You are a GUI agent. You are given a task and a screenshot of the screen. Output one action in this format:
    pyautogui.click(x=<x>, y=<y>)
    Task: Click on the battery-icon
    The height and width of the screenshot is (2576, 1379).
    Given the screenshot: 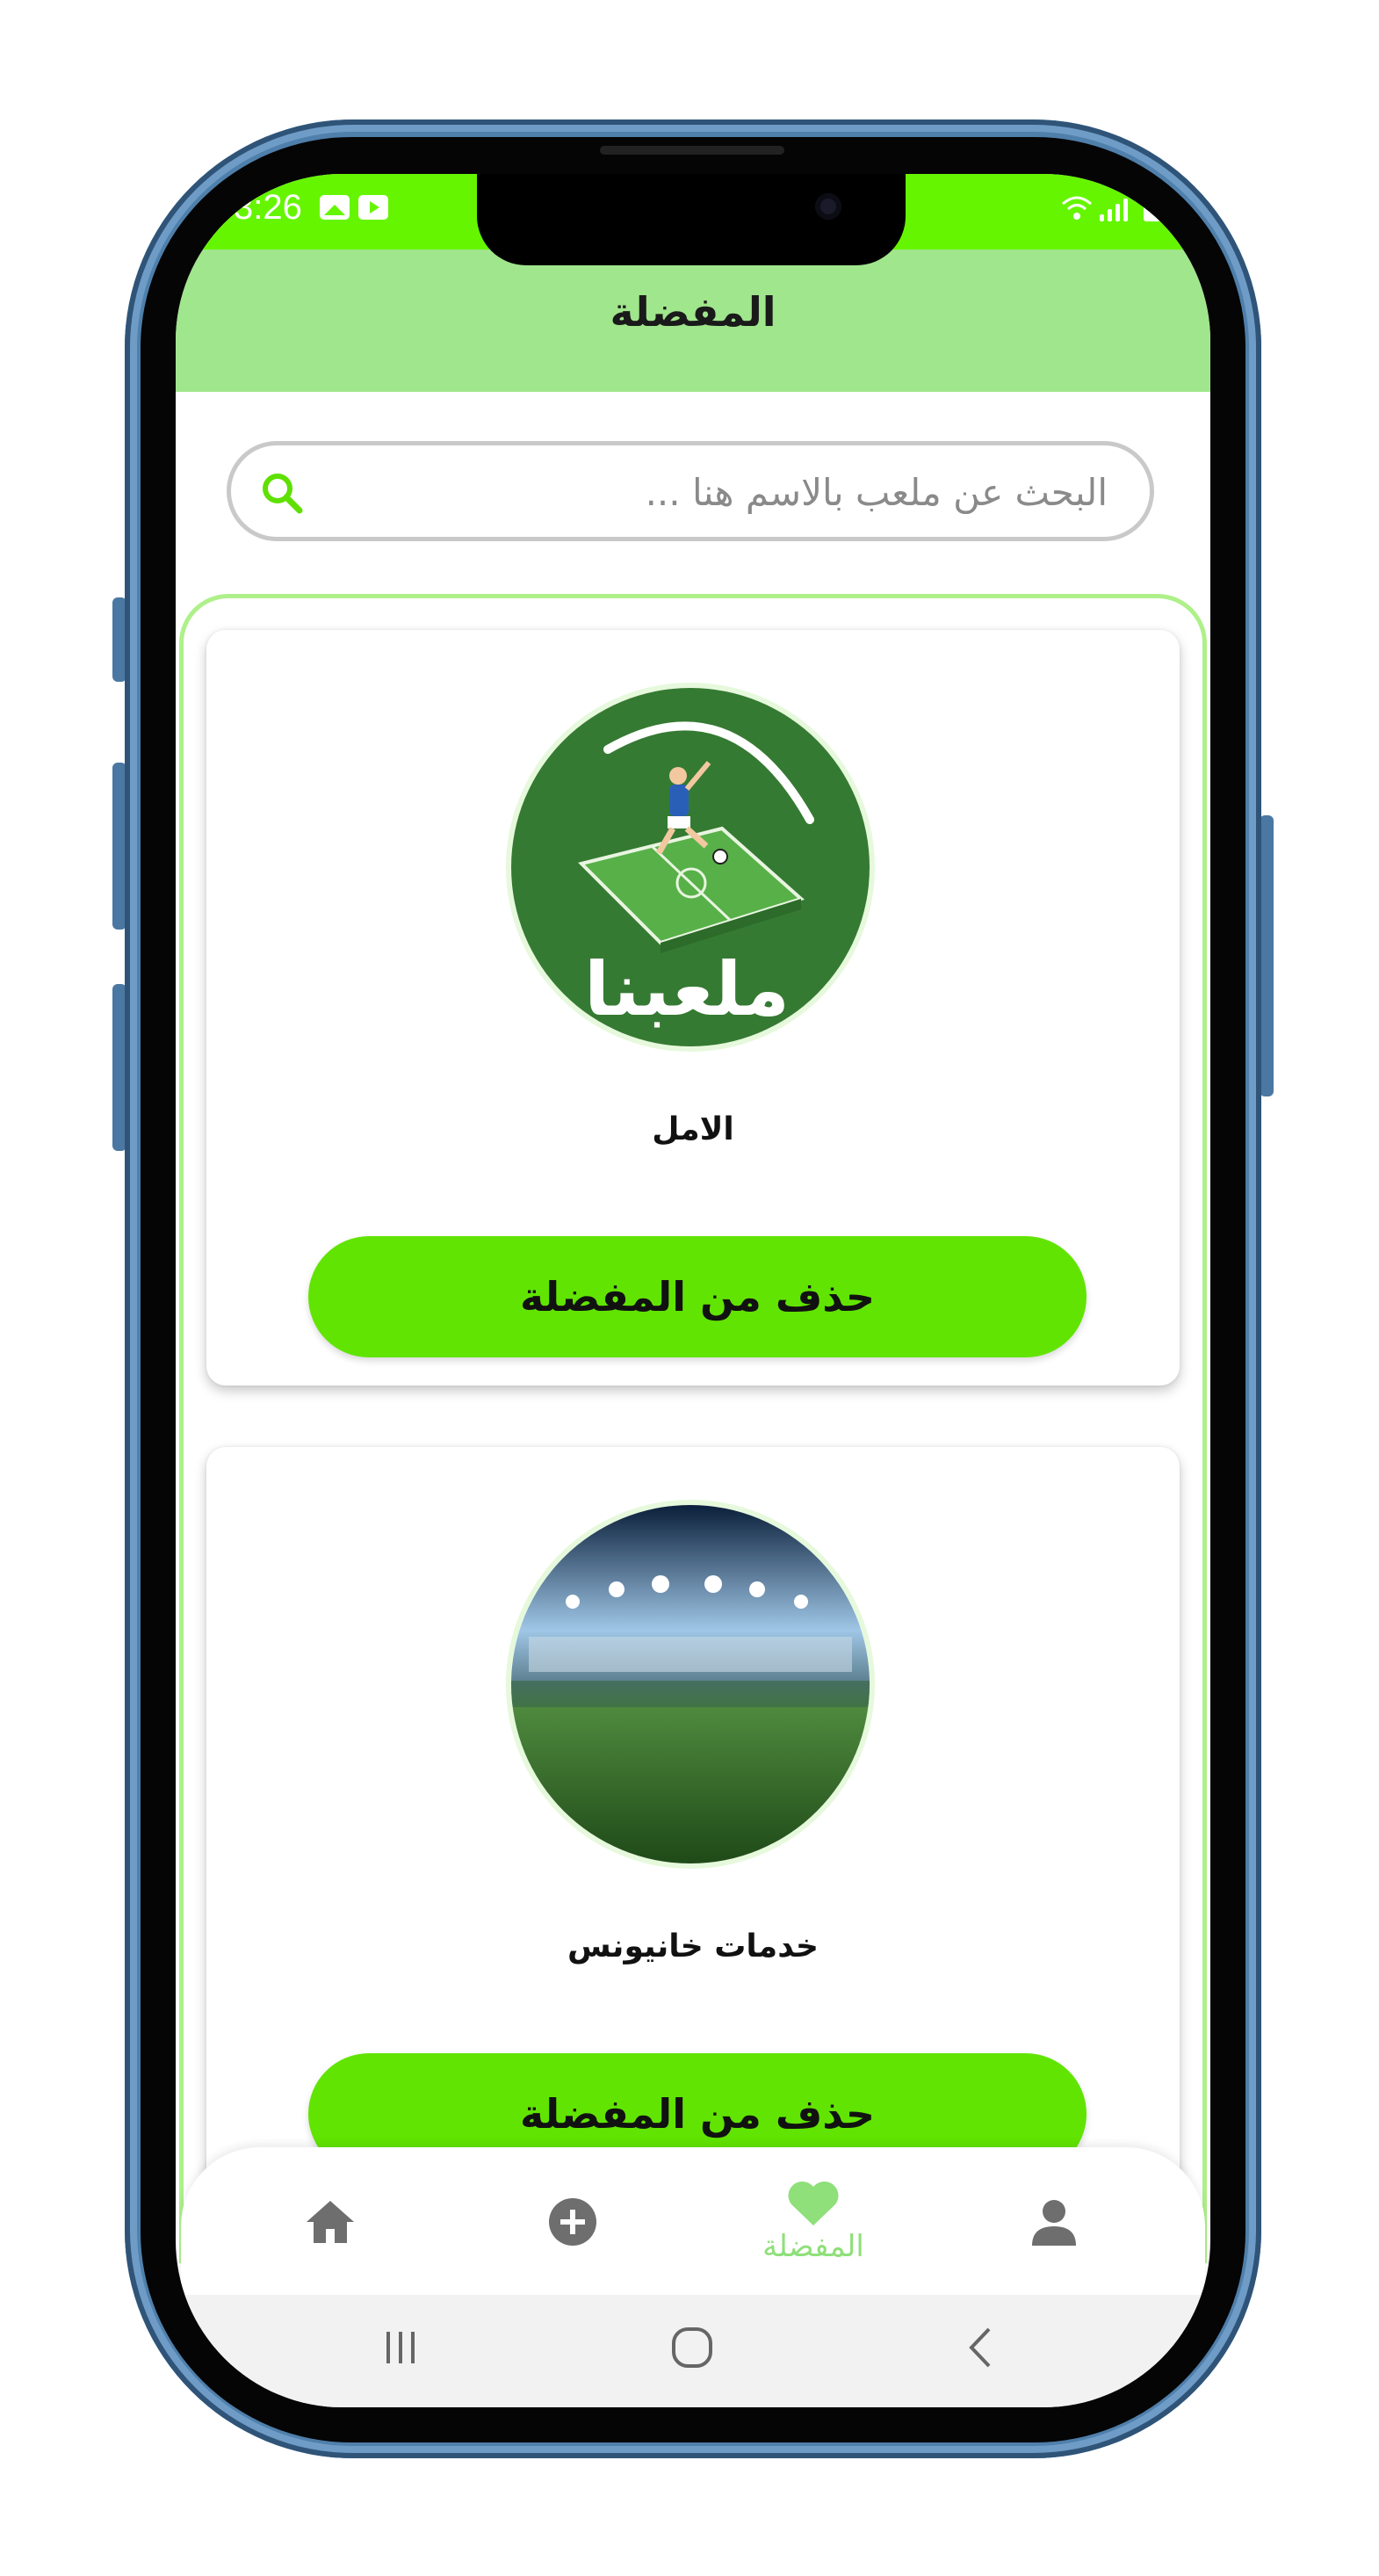 What is the action you would take?
    pyautogui.click(x=1152, y=207)
    